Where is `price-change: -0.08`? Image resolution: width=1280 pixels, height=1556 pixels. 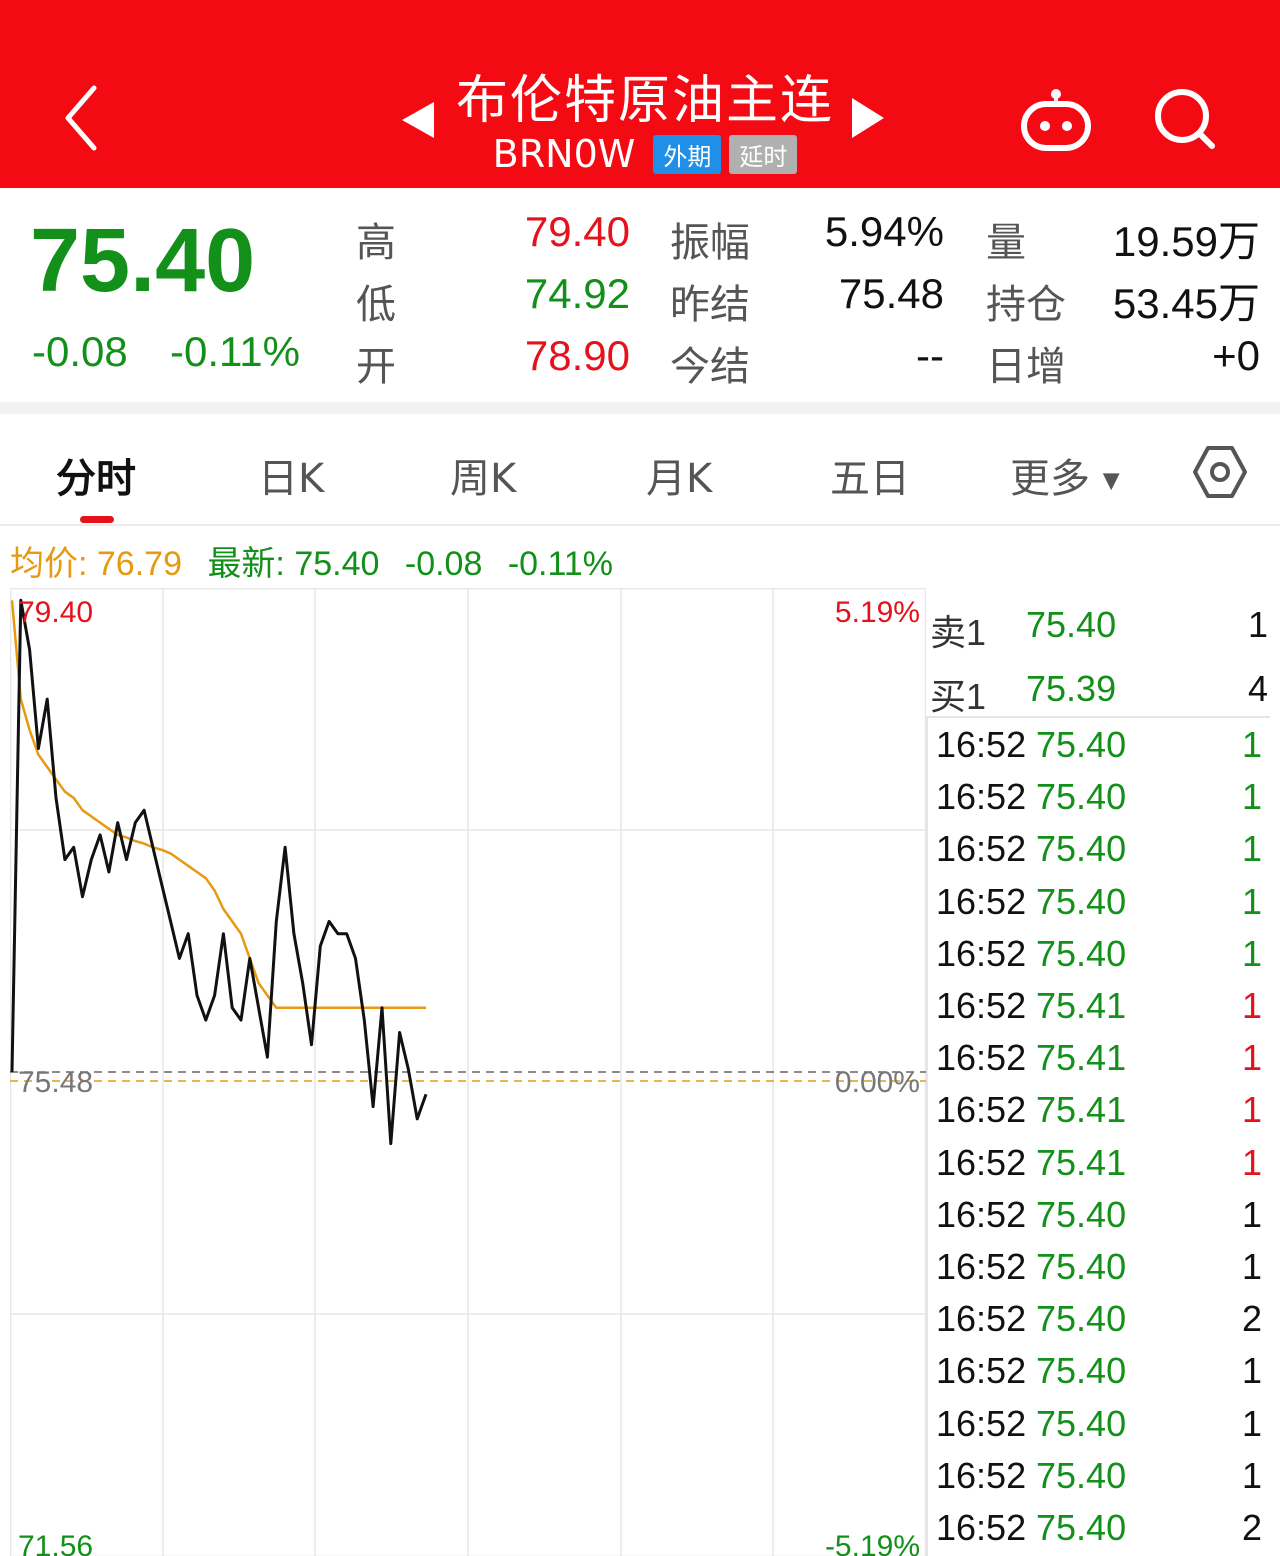 price-change: -0.08 is located at coordinates (80, 351).